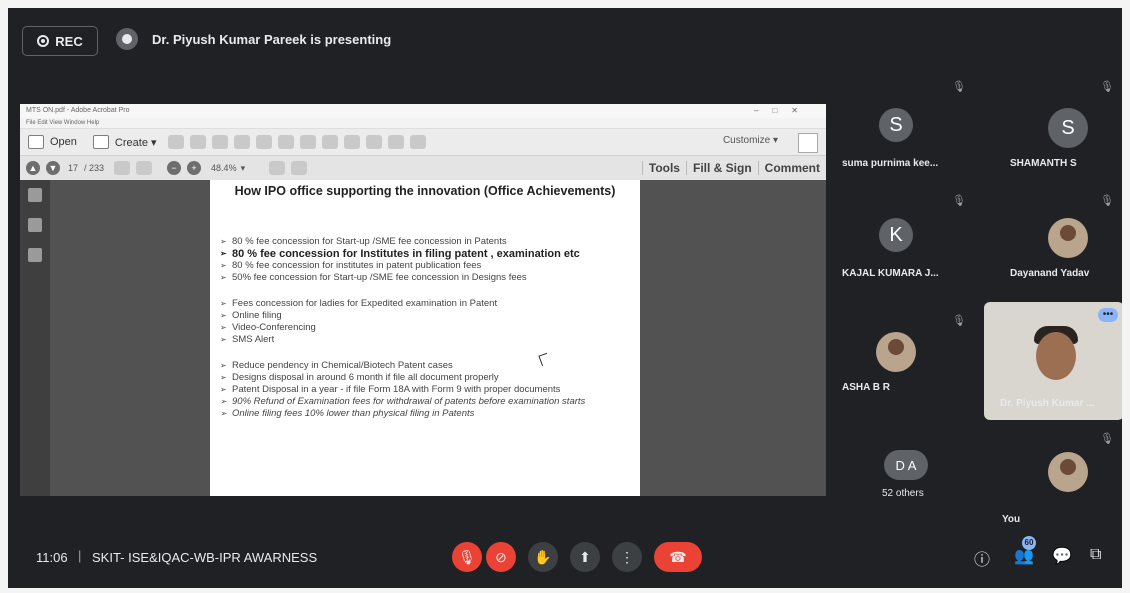  I want to click on mic-off-button: 🎙, so click(467, 557).